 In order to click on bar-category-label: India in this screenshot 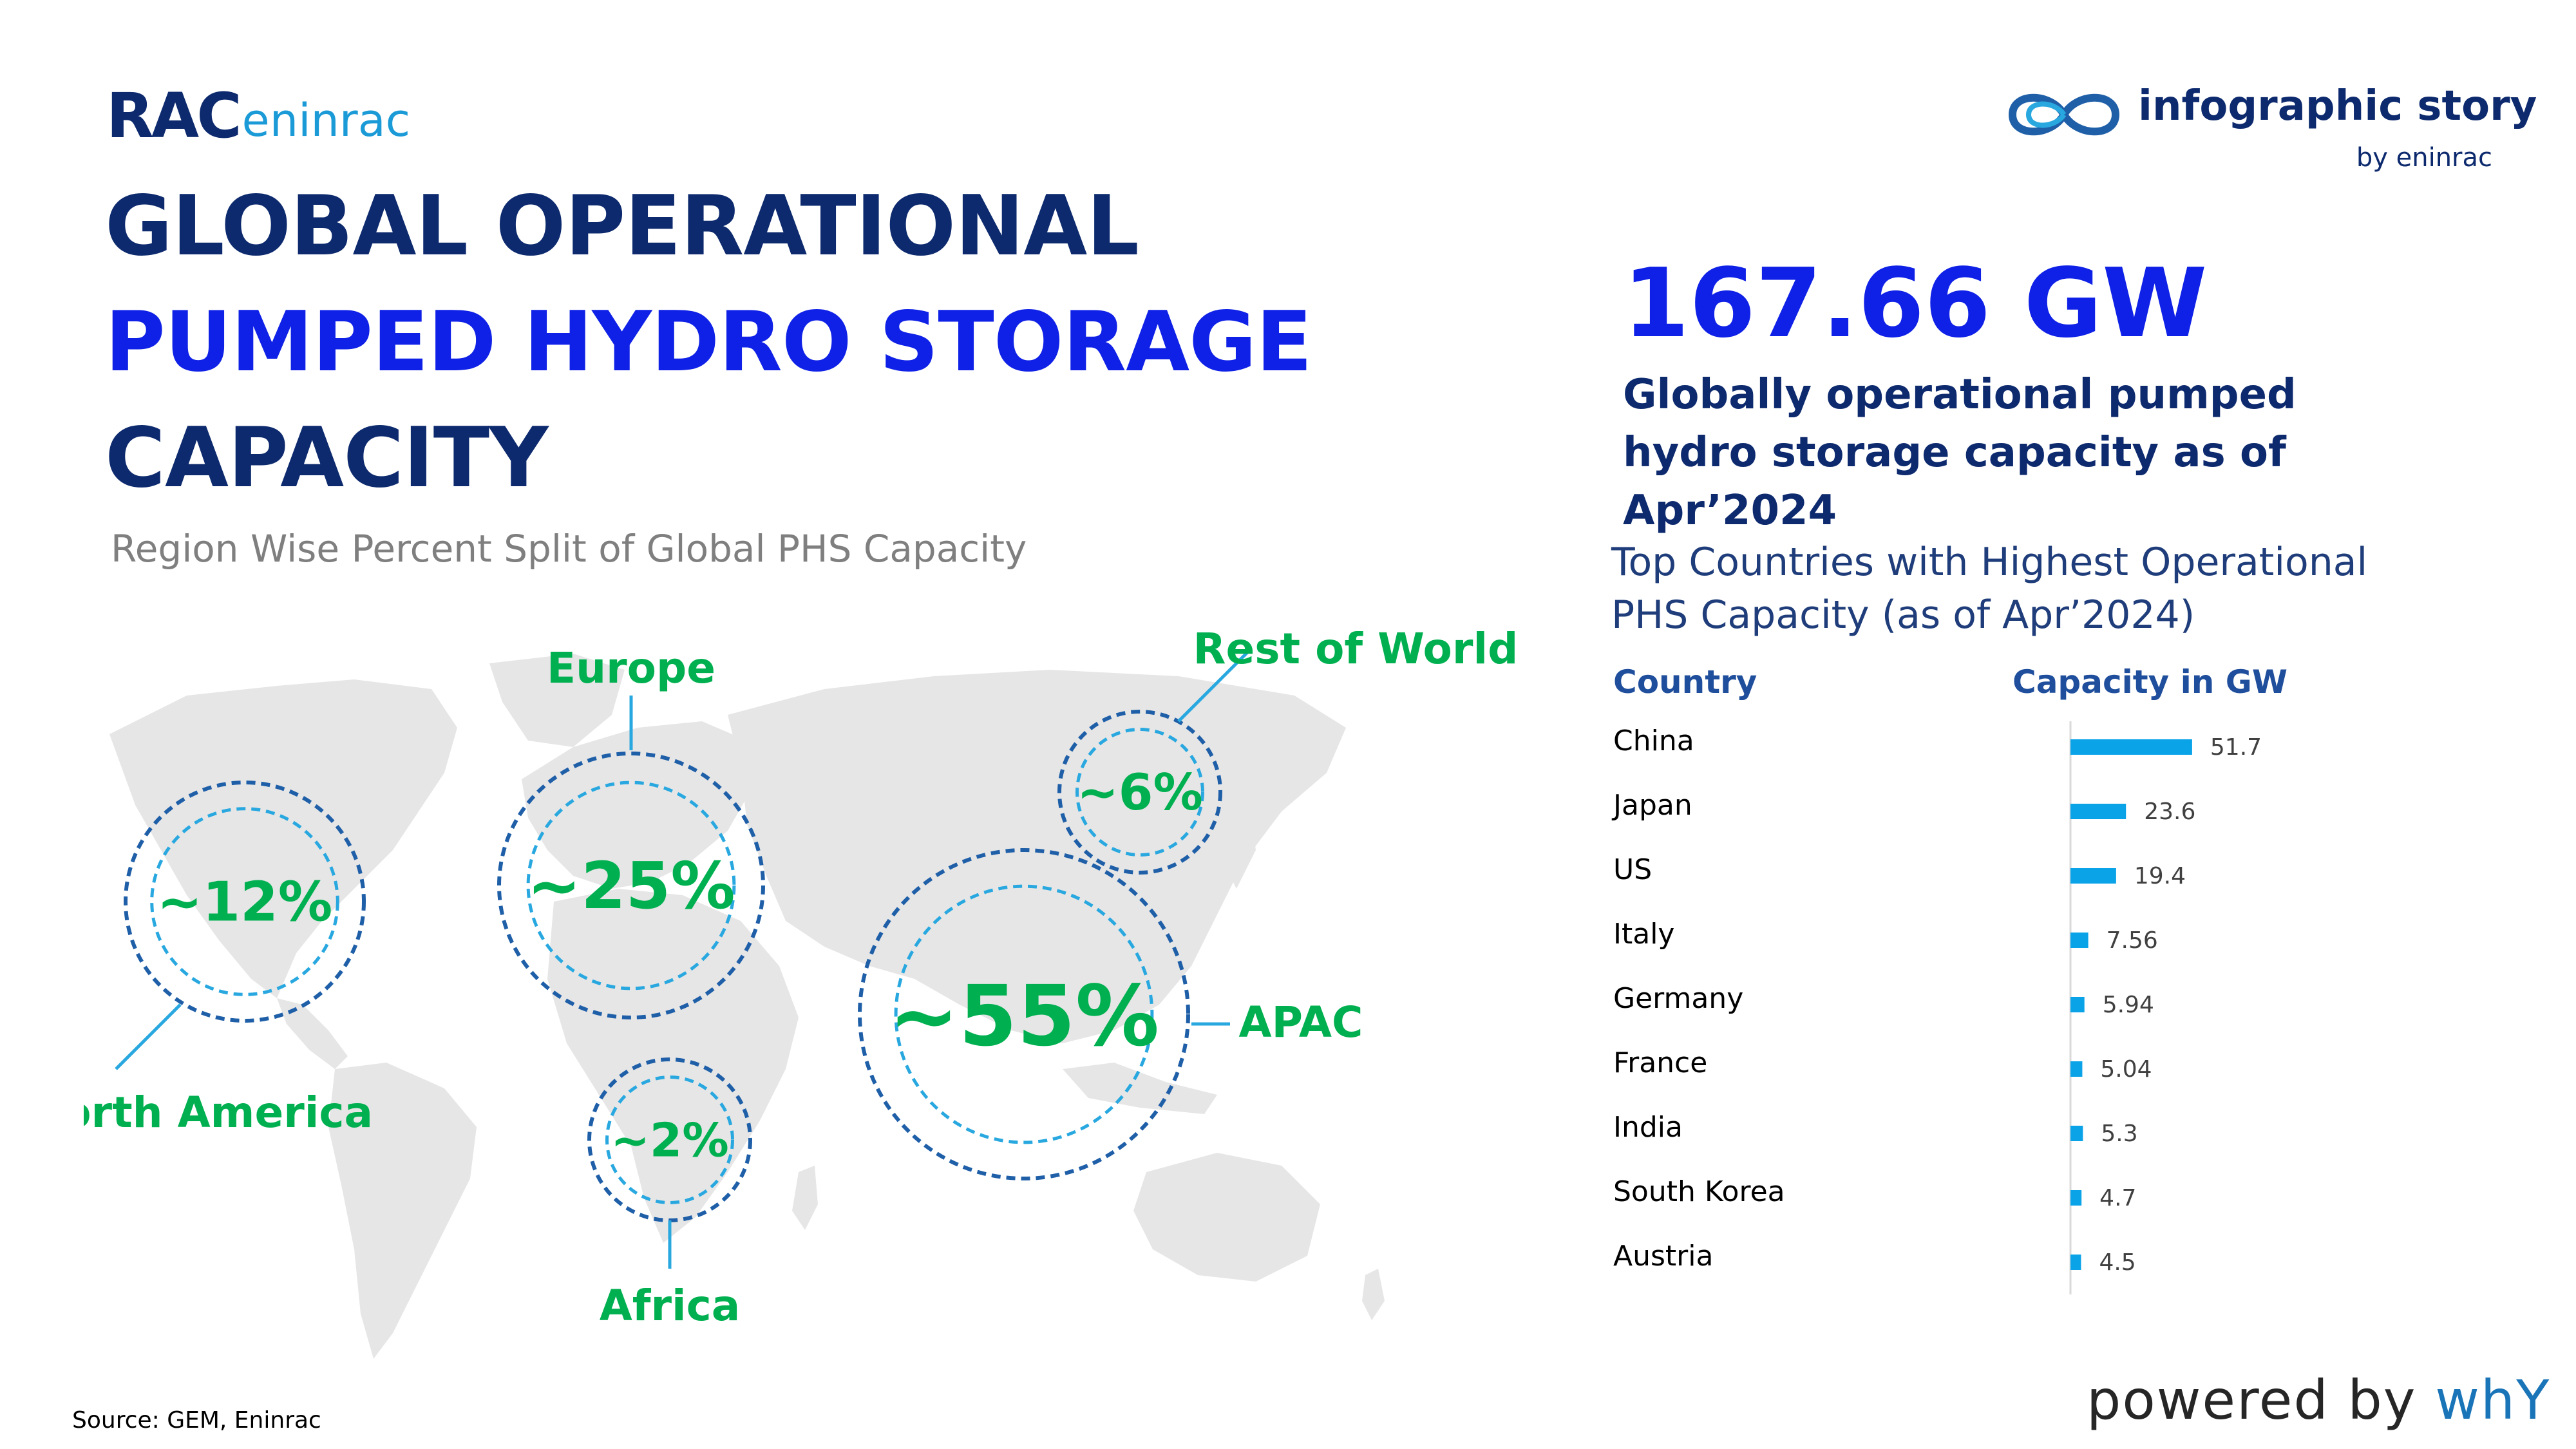, I will do `click(1648, 1127)`.